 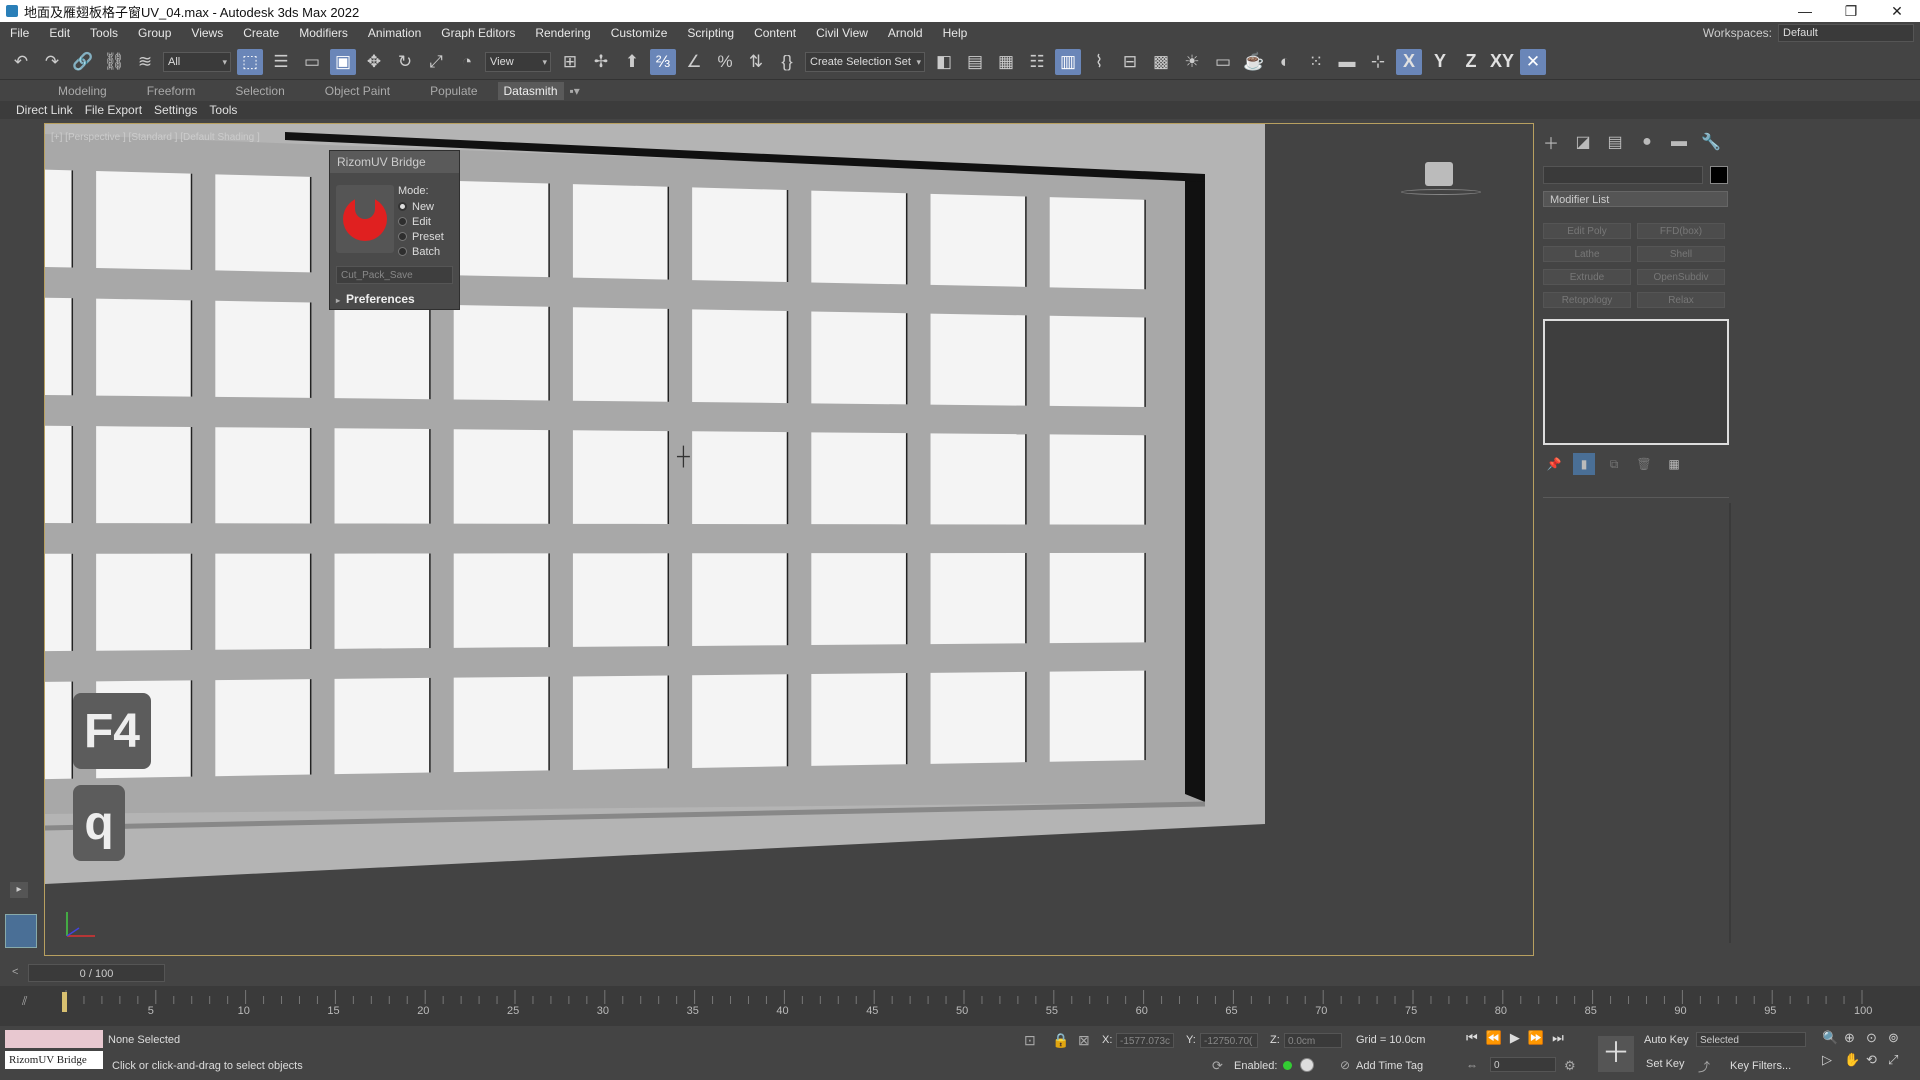 What do you see at coordinates (1587, 277) in the screenshot?
I see `modifier-button-extrude: Extrude` at bounding box center [1587, 277].